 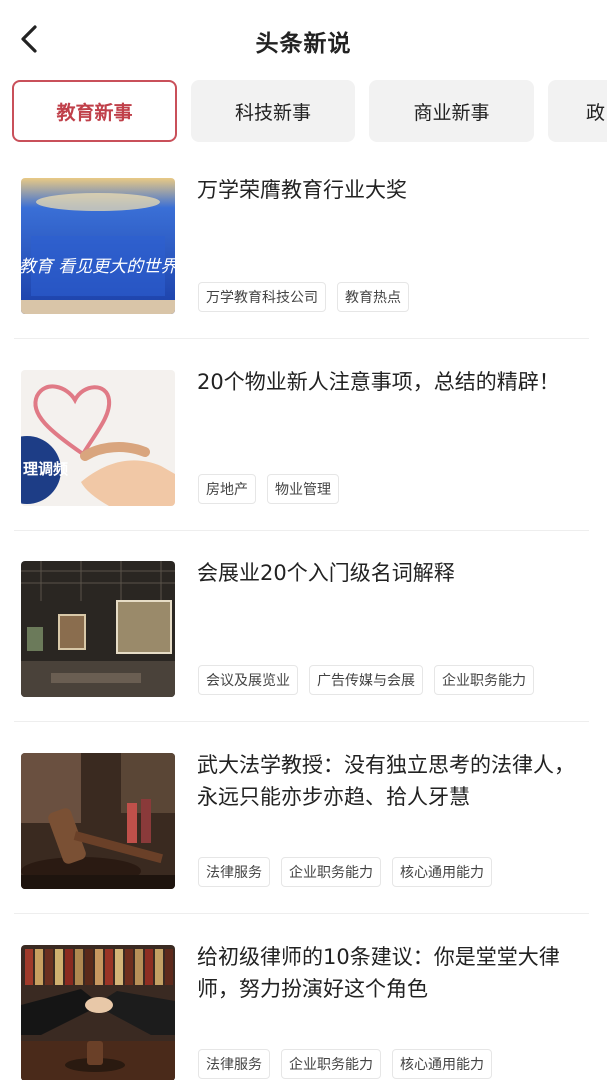 I want to click on tag-list: 万学教育科技公司 教育热点, so click(x=303, y=297).